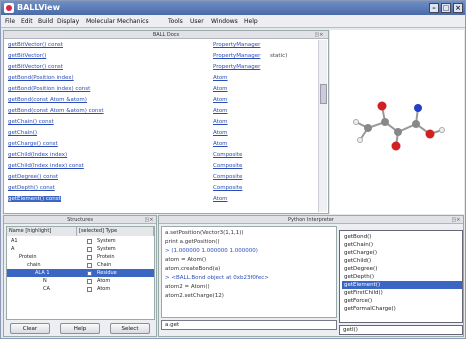 This screenshot has width=466, height=339. Describe the element at coordinates (118, 100) in the screenshot. I see `doc-row: getBond(const Atom &atom) Atom` at that location.